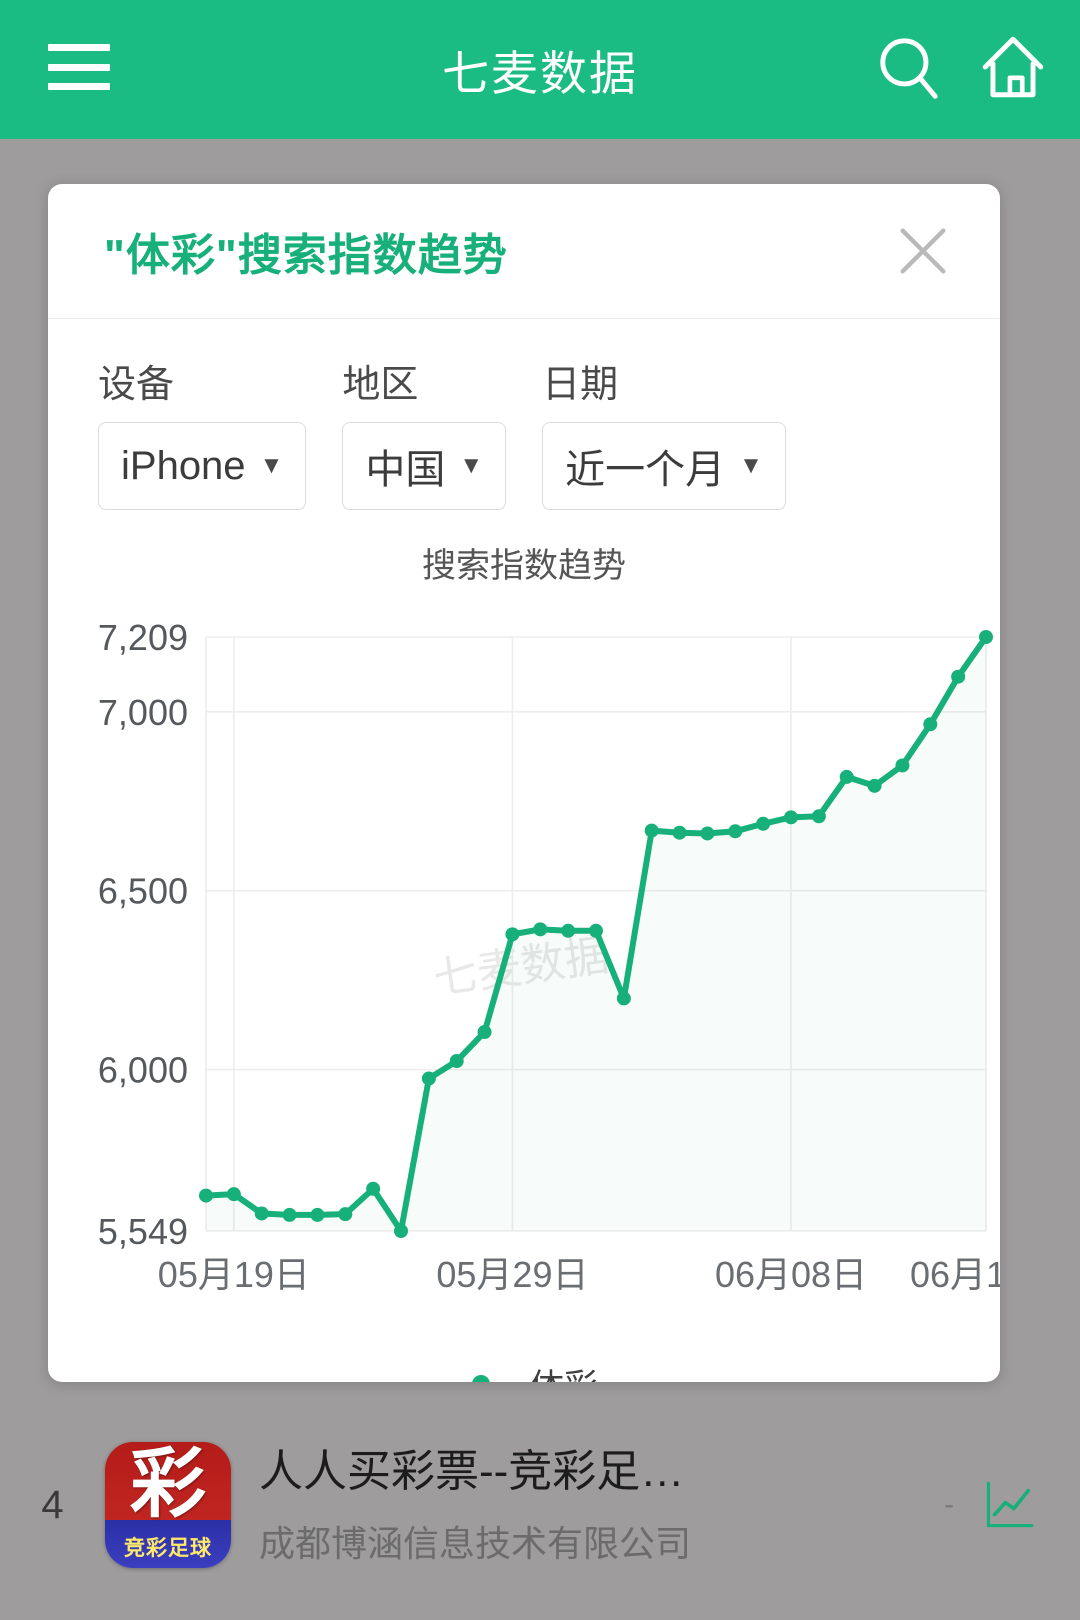  Describe the element at coordinates (540, 69) in the screenshot. I see `app-header: 七麦数据` at that location.